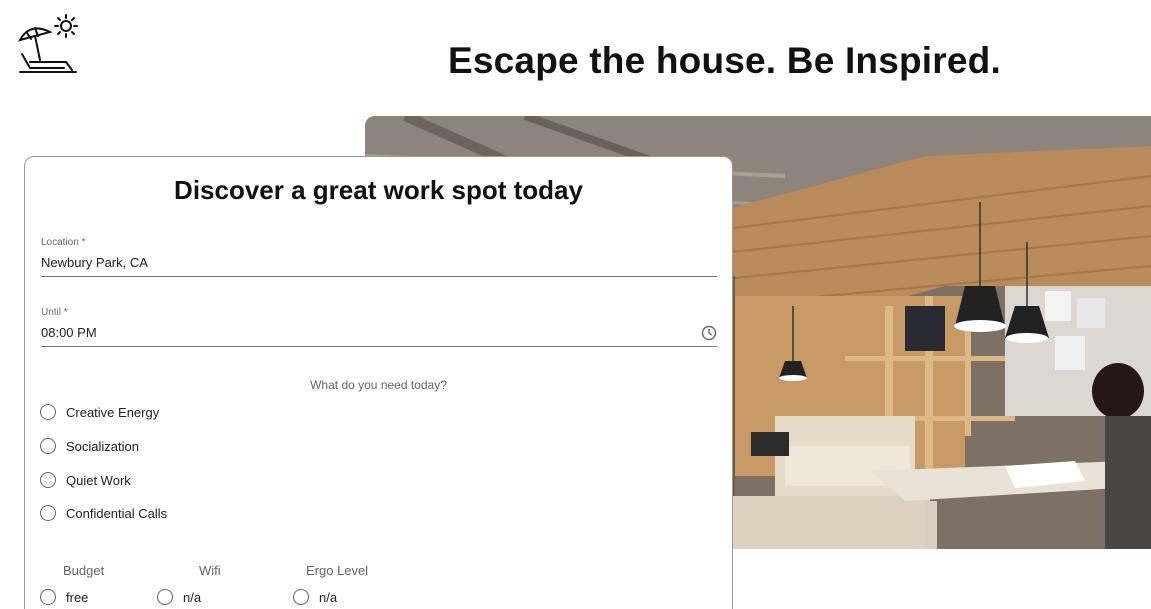  I want to click on need-option-label: Socialization, so click(102, 446).